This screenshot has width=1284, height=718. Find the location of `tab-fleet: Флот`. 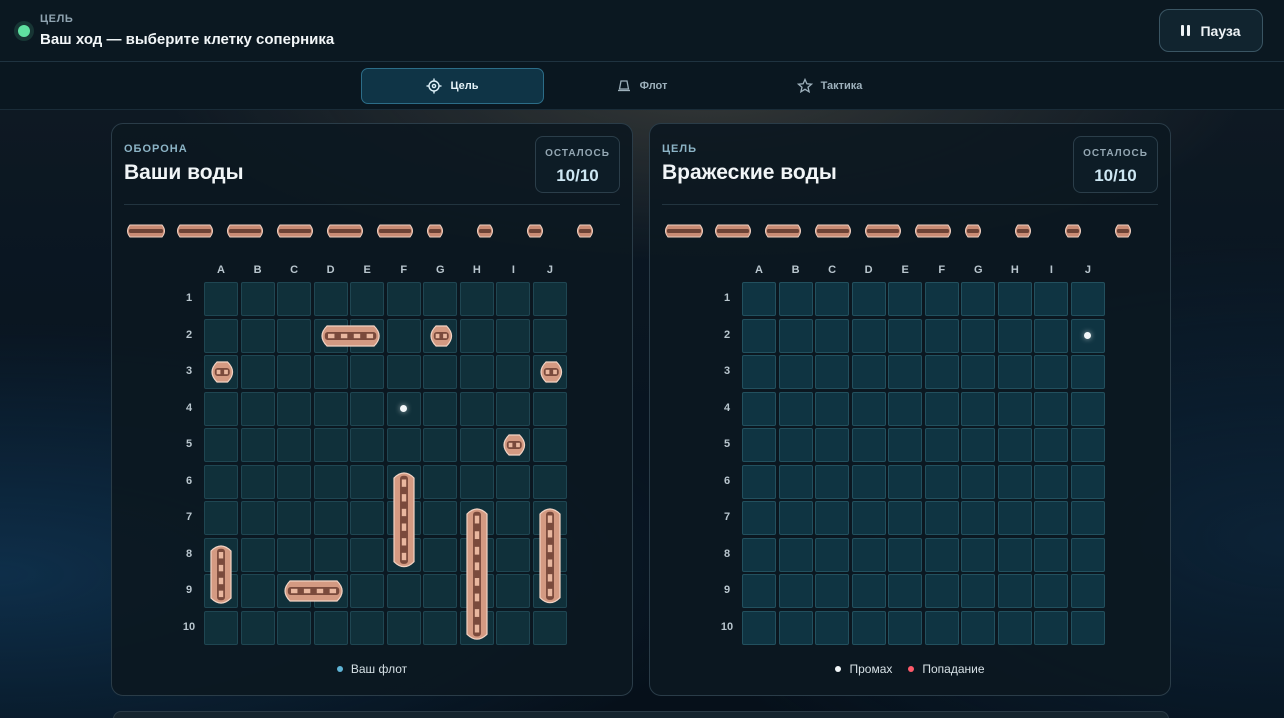

tab-fleet: Флот is located at coordinates (641, 86).